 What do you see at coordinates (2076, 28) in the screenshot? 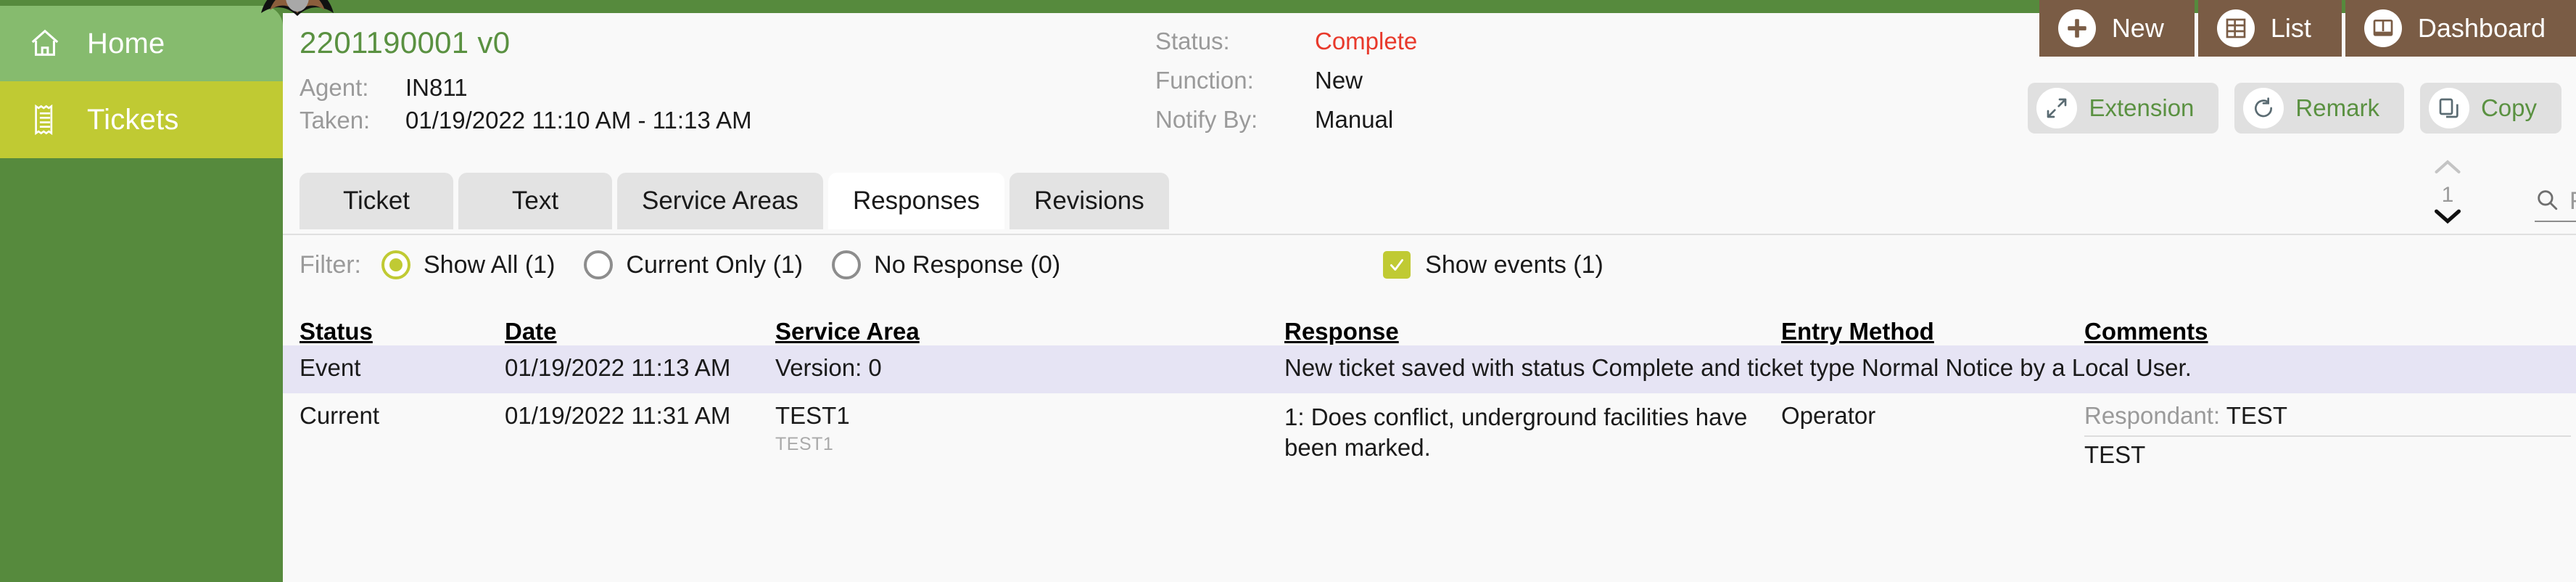
I see `plus-icon` at bounding box center [2076, 28].